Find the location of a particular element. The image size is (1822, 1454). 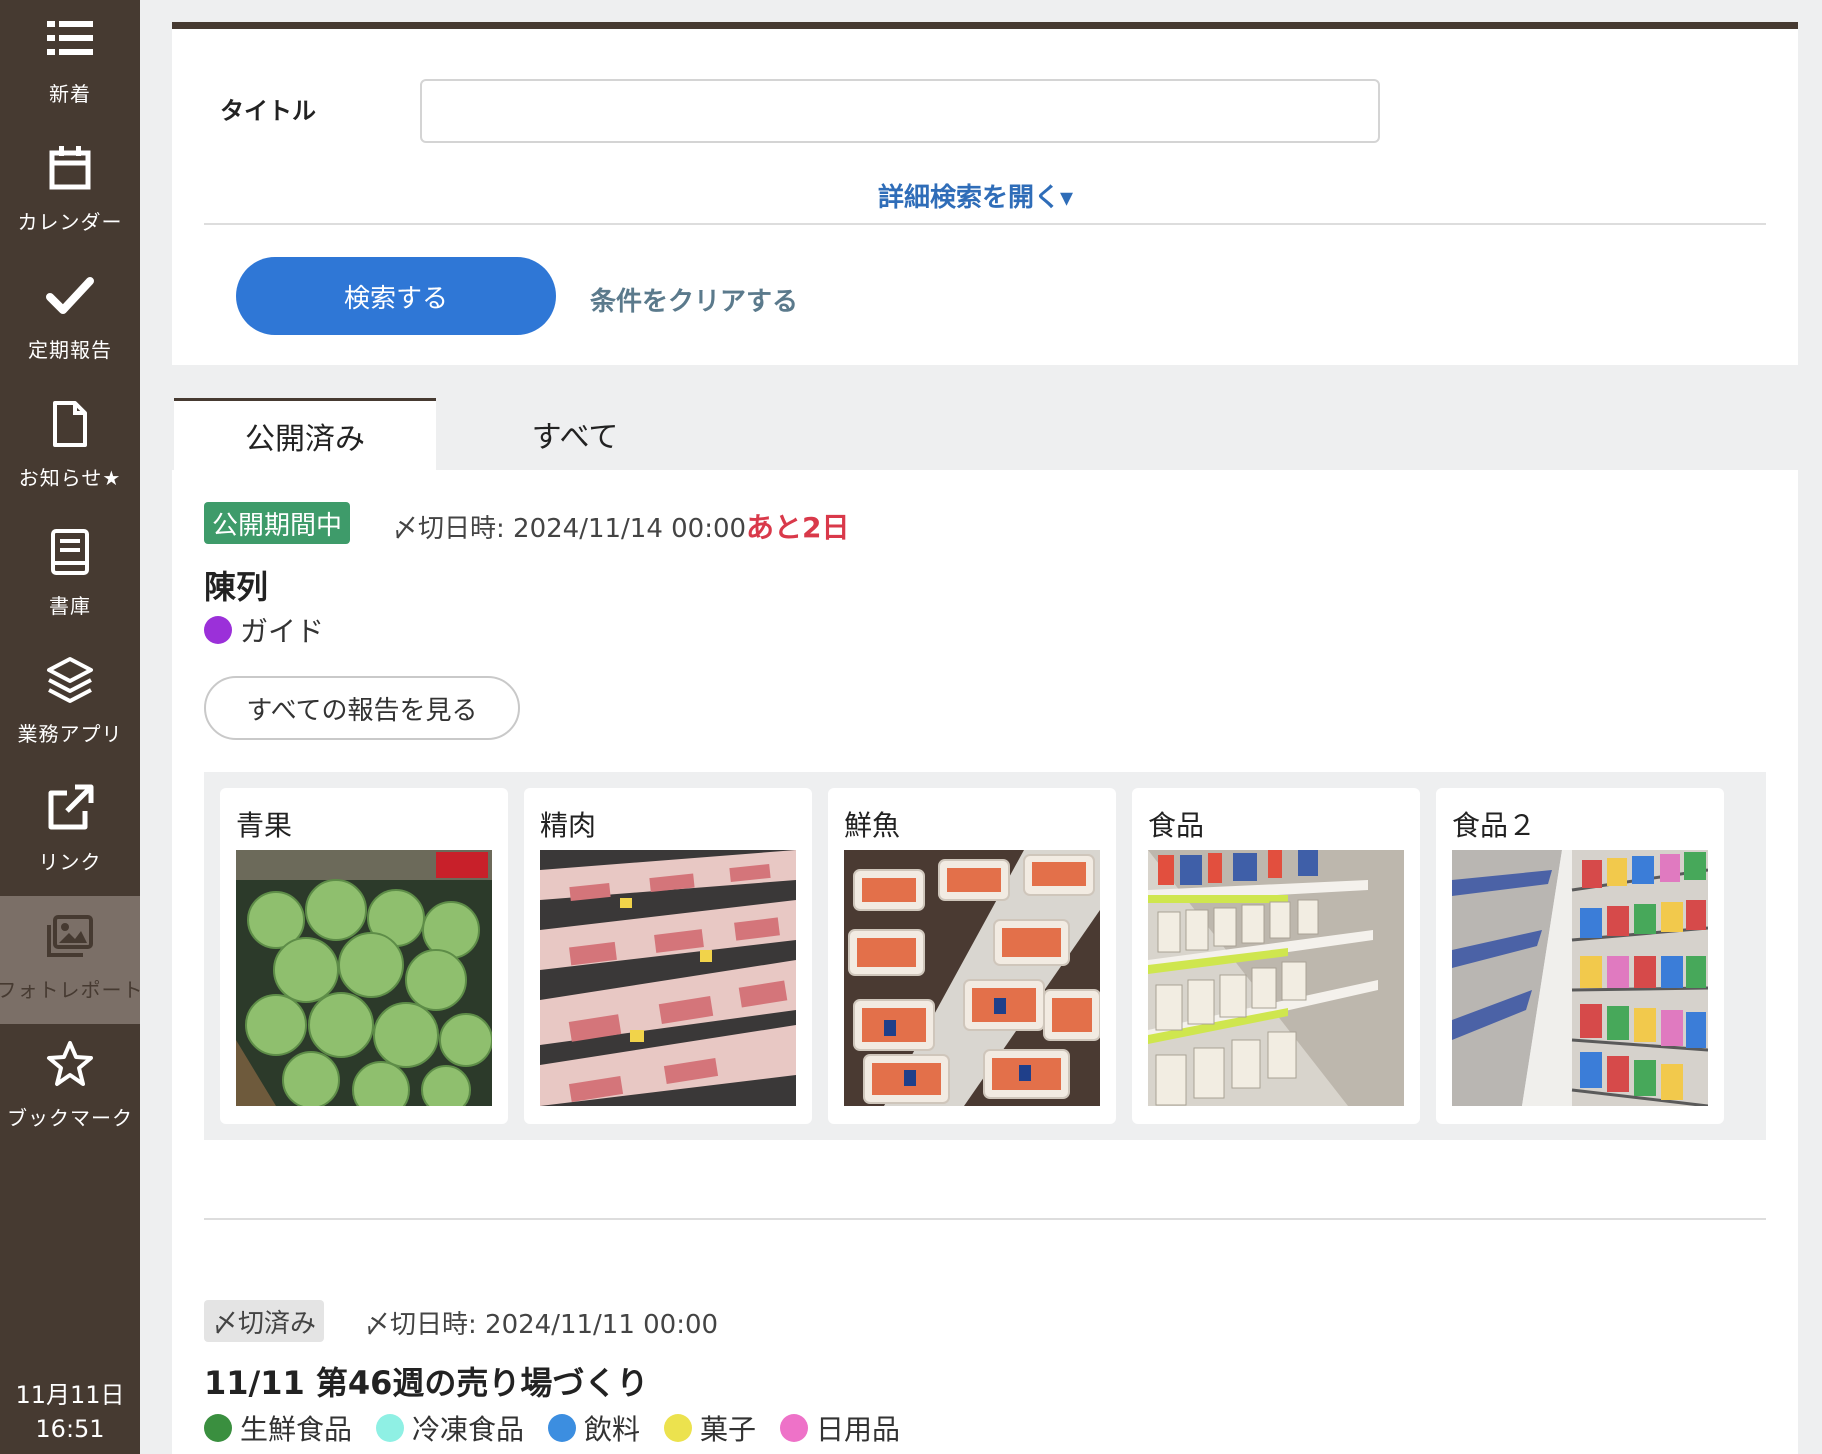

sidebar-item-periodic-report: 定期報告 is located at coordinates (70, 320).